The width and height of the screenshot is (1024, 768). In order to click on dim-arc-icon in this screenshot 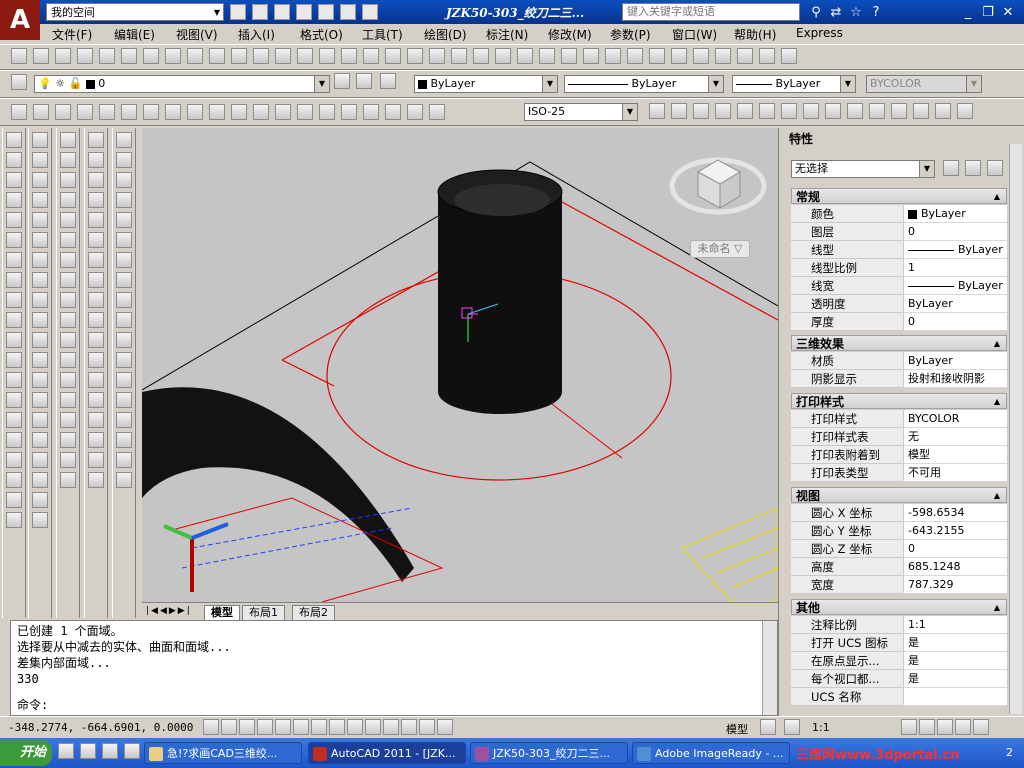, I will do `click(63, 112)`.